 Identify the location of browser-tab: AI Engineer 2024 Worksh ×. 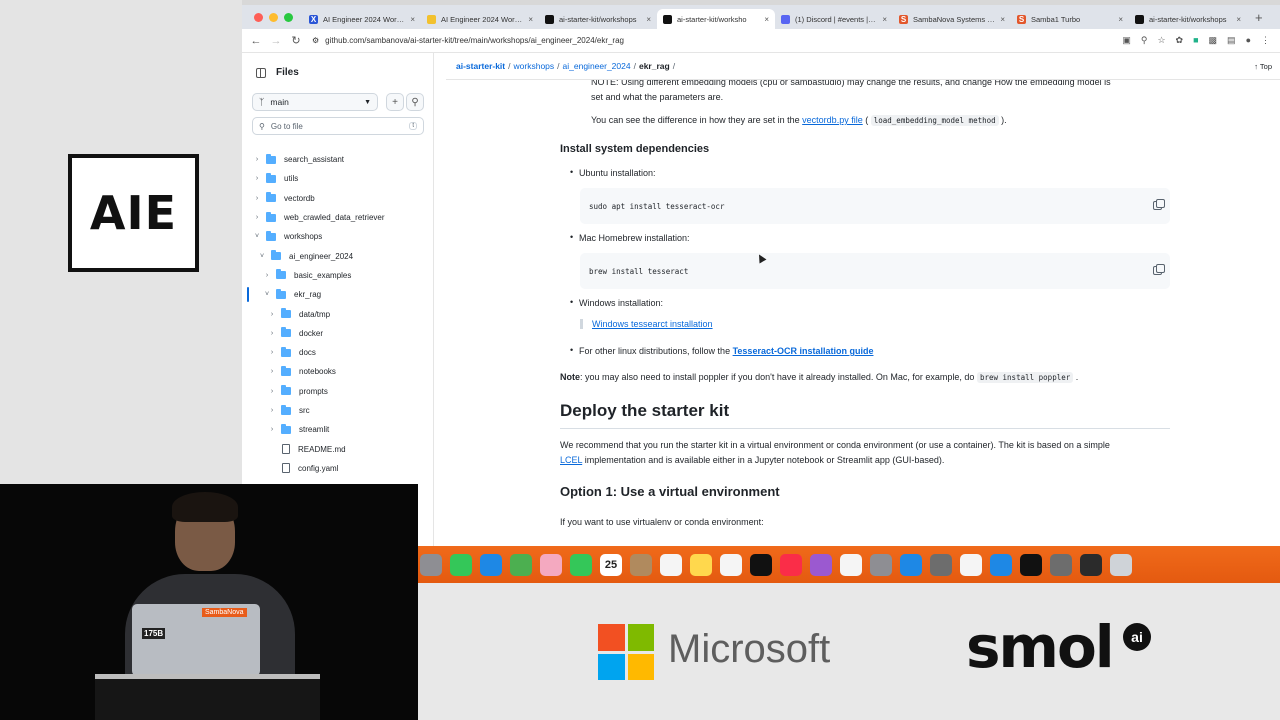
(480, 19).